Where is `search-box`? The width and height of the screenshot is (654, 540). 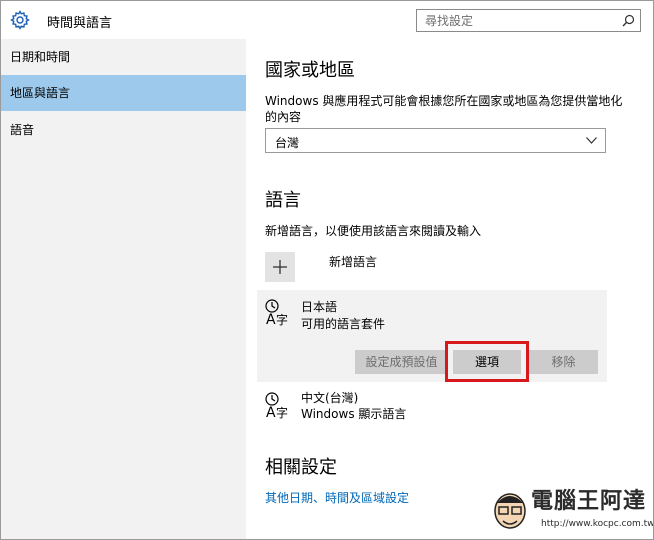 search-box is located at coordinates (528, 20).